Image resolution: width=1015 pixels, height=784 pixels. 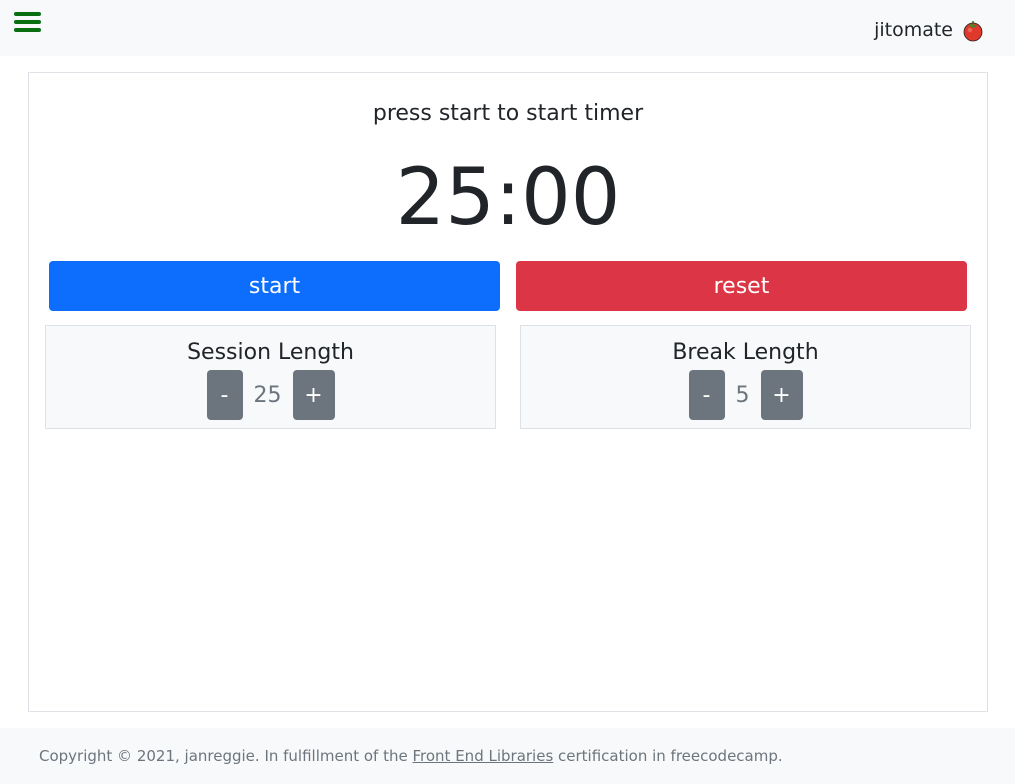 I want to click on brand-name: jitomate, so click(x=913, y=30).